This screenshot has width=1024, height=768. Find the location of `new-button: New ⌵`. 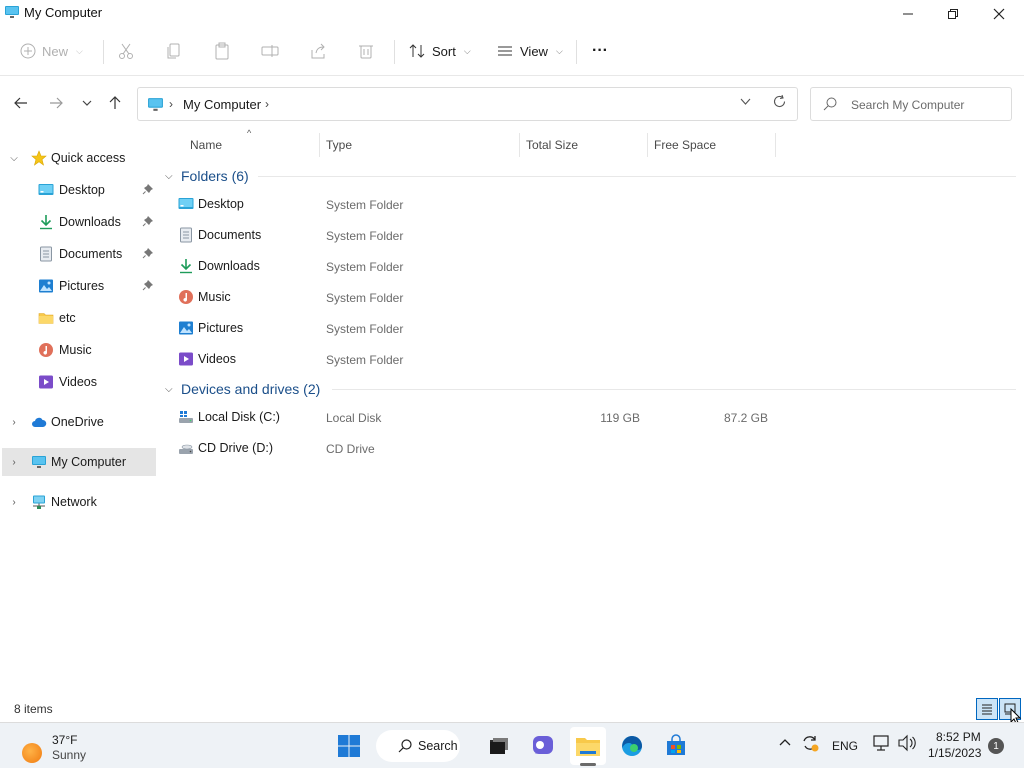

new-button: New ⌵ is located at coordinates (51, 51).